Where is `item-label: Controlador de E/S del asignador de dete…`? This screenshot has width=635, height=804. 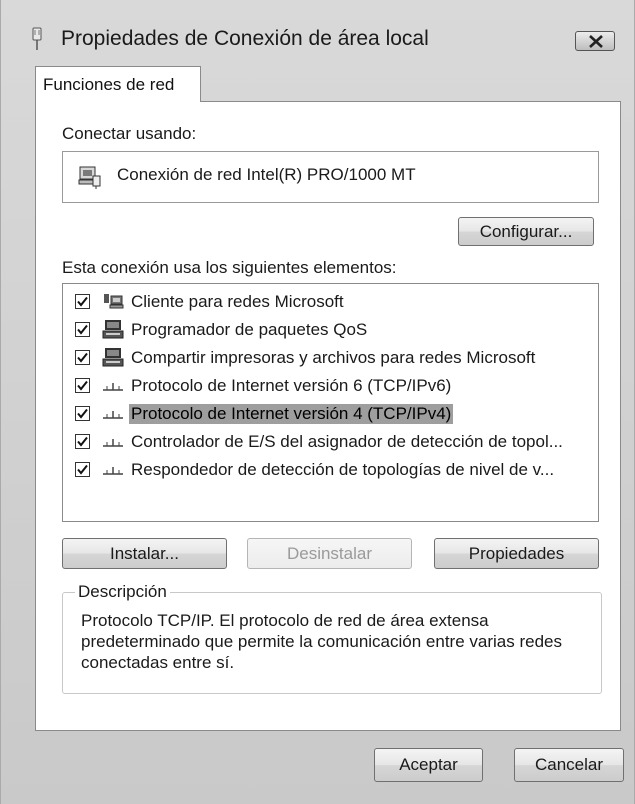
item-label: Controlador de E/S del asignador de dete… is located at coordinates (347, 441).